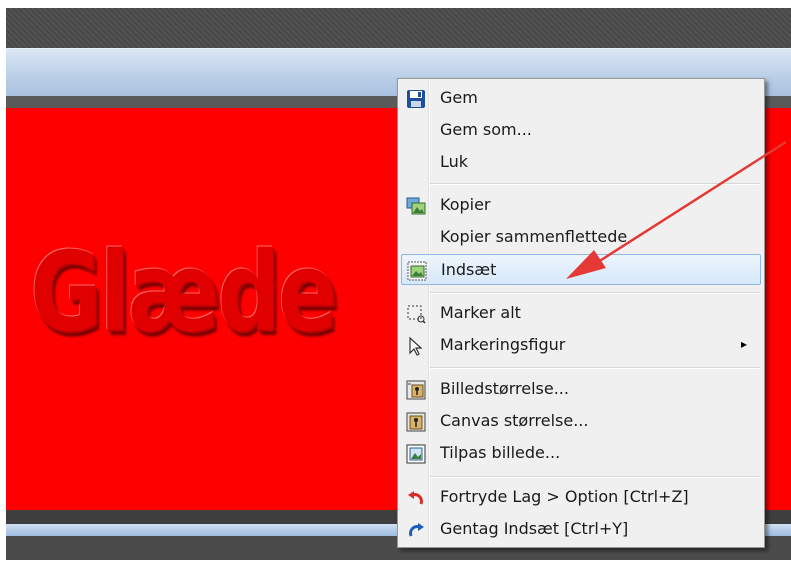 The width and height of the screenshot is (791, 565). Describe the element at coordinates (469, 269) in the screenshot. I see `menu-item-label: Indsæt` at that location.